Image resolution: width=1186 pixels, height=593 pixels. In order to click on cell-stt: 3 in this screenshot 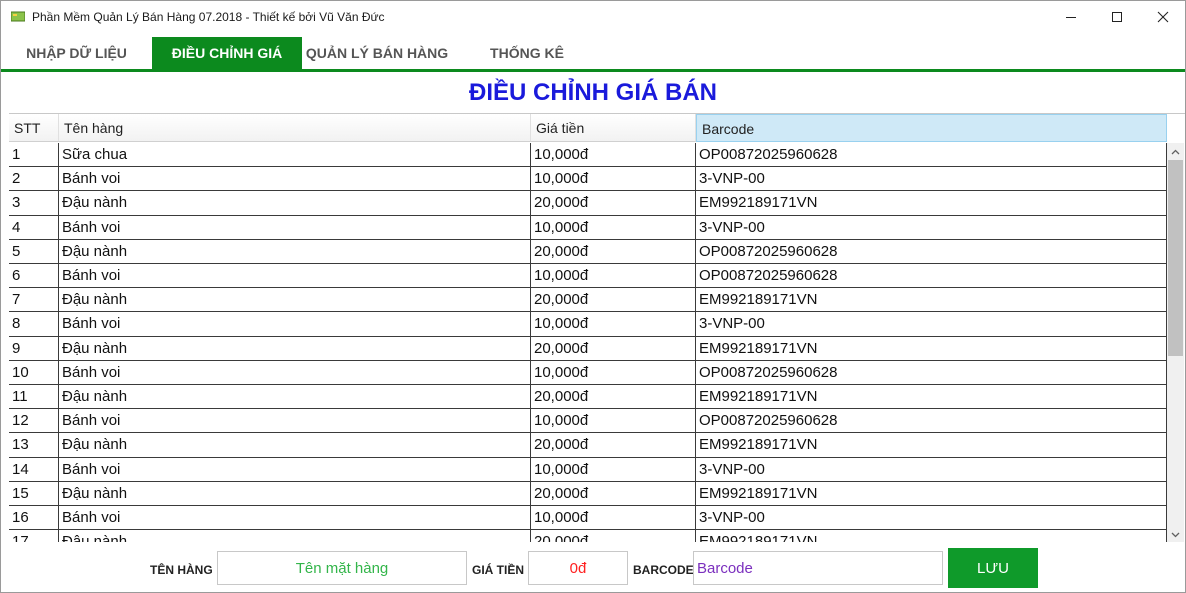, I will do `click(34, 203)`.